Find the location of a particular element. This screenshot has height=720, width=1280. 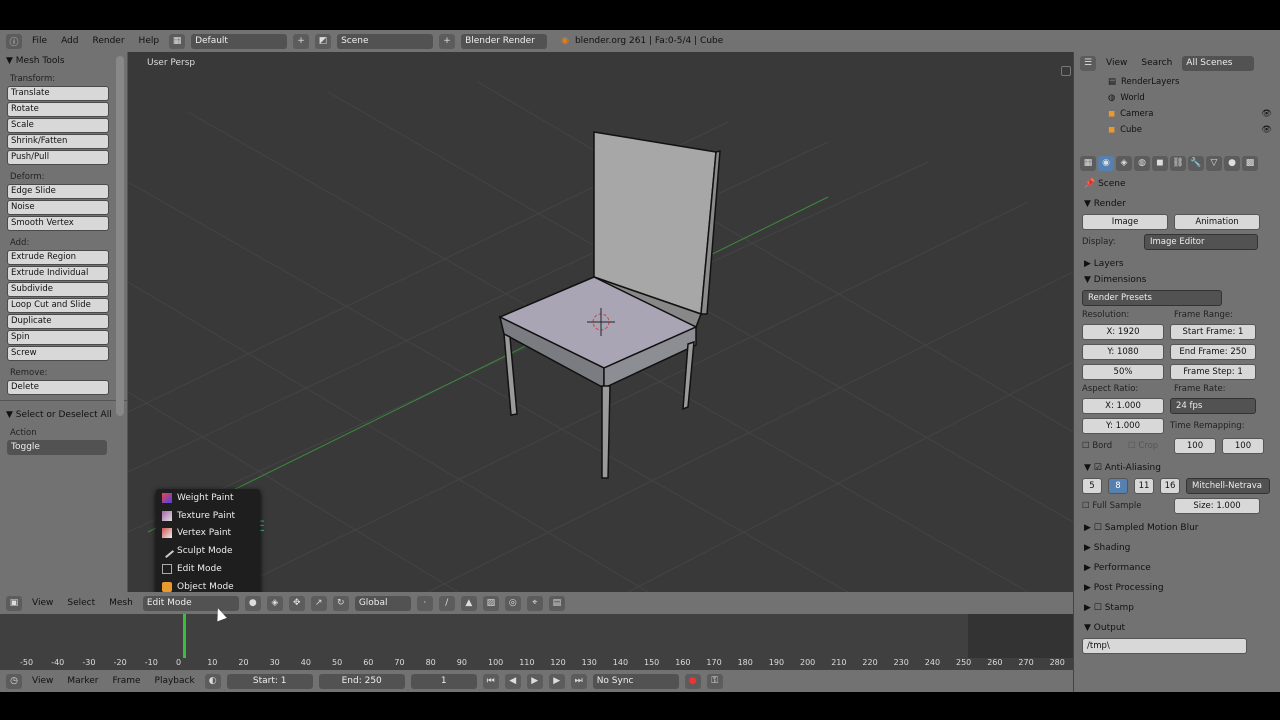

display-mode-select: All Scenes is located at coordinates (1218, 63).